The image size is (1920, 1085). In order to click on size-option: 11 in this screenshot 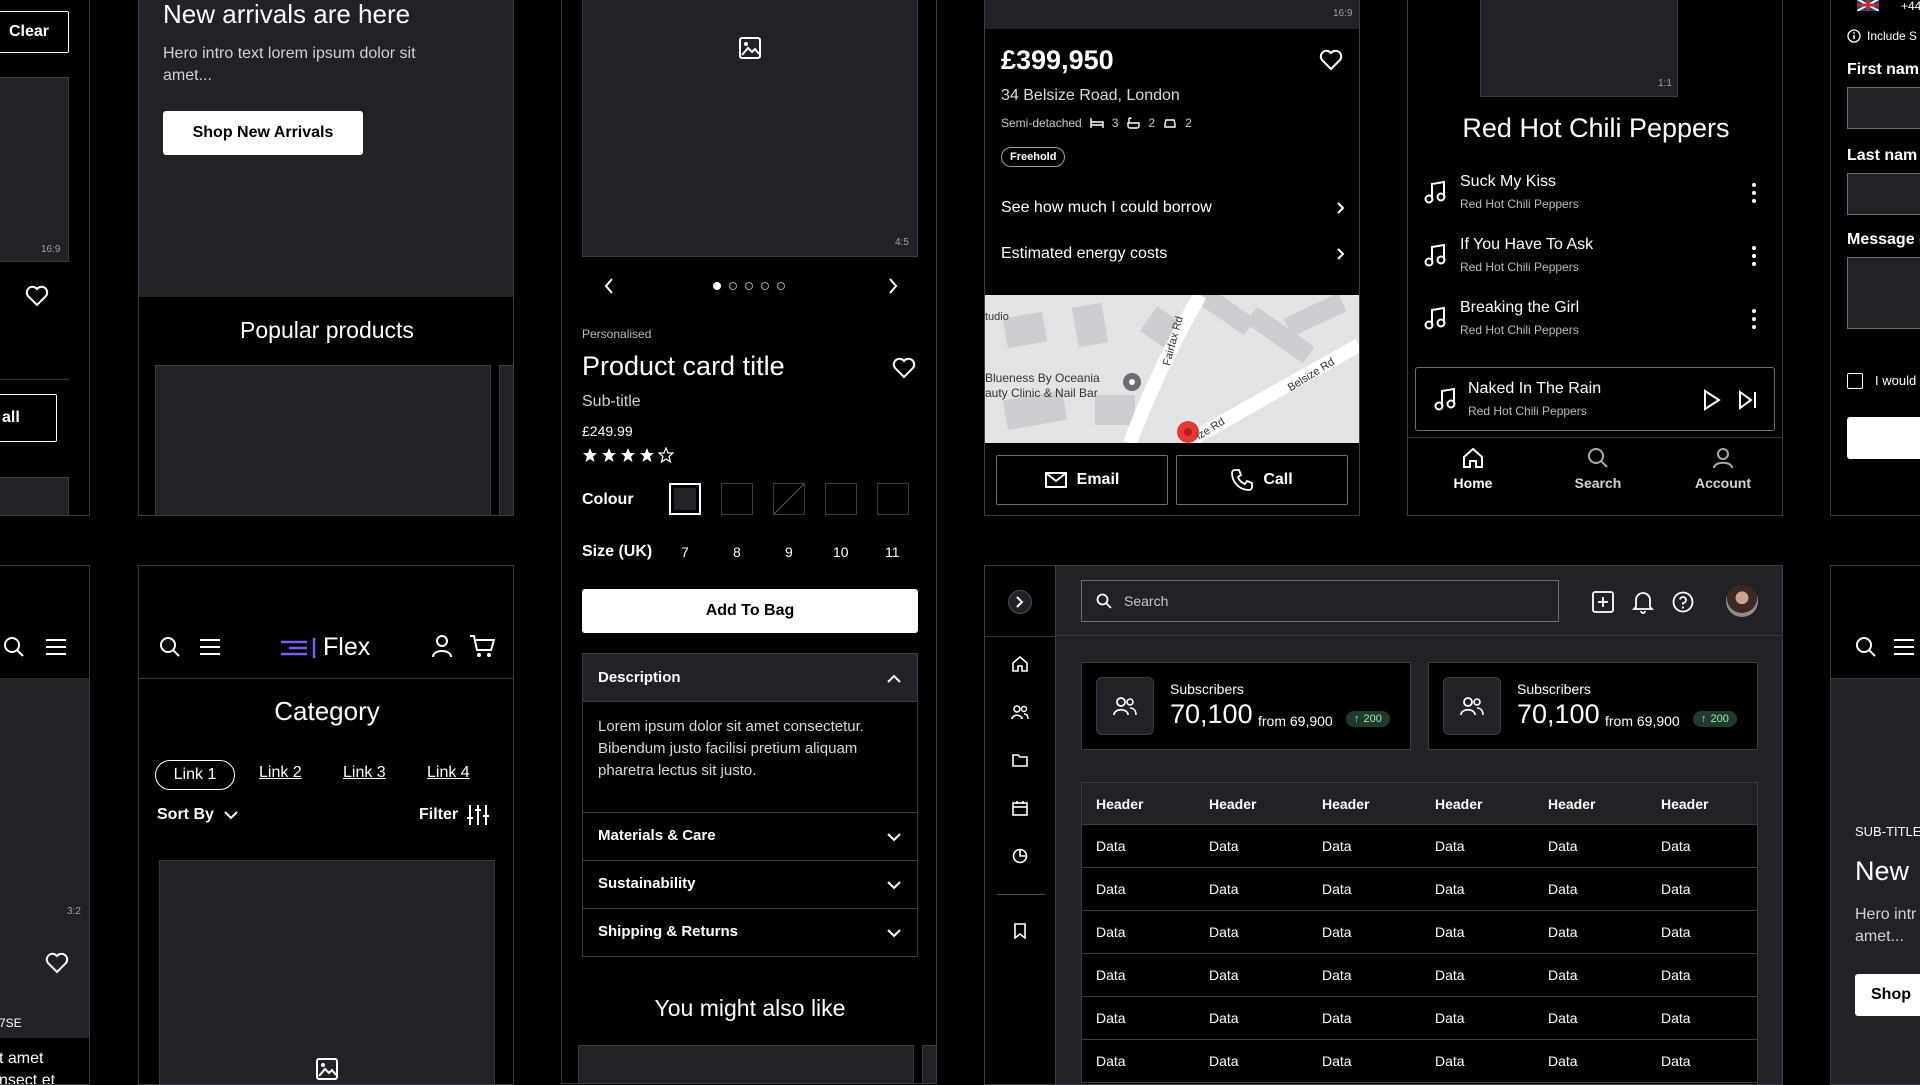, I will do `click(892, 552)`.